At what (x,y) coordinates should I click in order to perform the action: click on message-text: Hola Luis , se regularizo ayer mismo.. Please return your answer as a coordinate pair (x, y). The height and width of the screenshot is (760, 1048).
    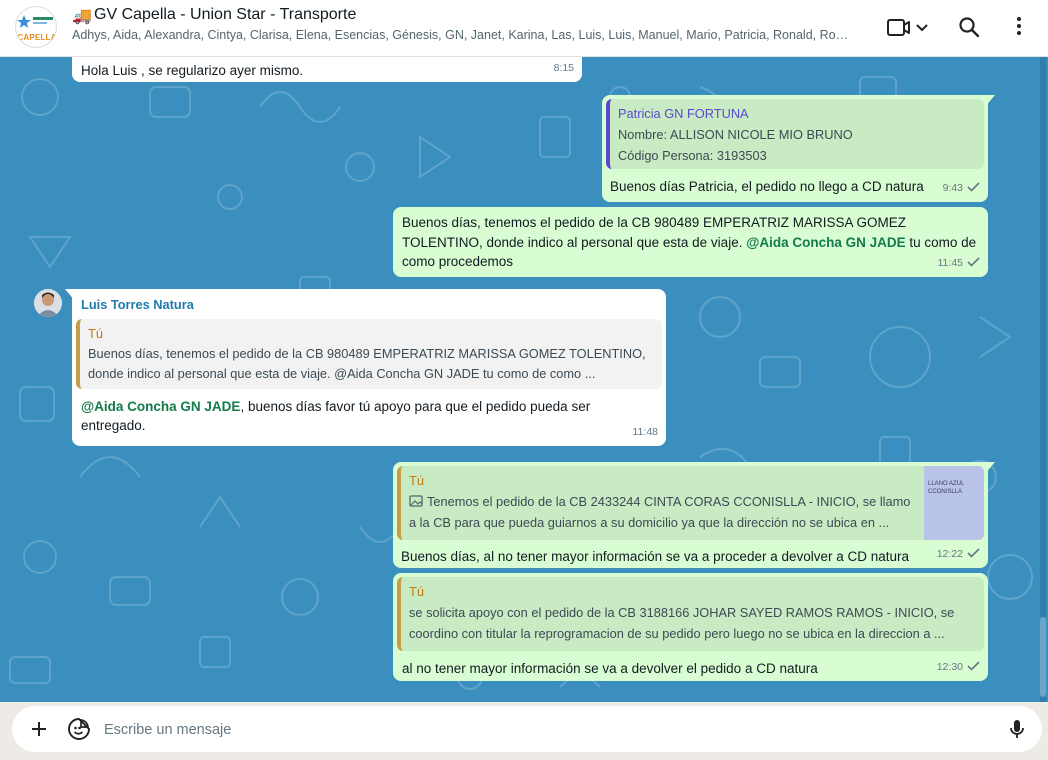
    Looking at the image, I should click on (192, 70).